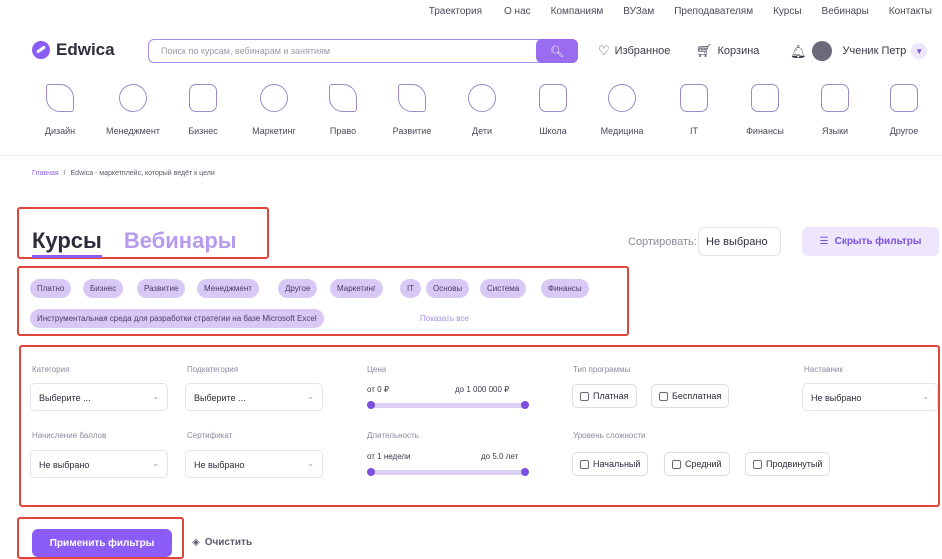 The height and width of the screenshot is (559, 942). I want to click on category-languages: Языки, so click(835, 110).